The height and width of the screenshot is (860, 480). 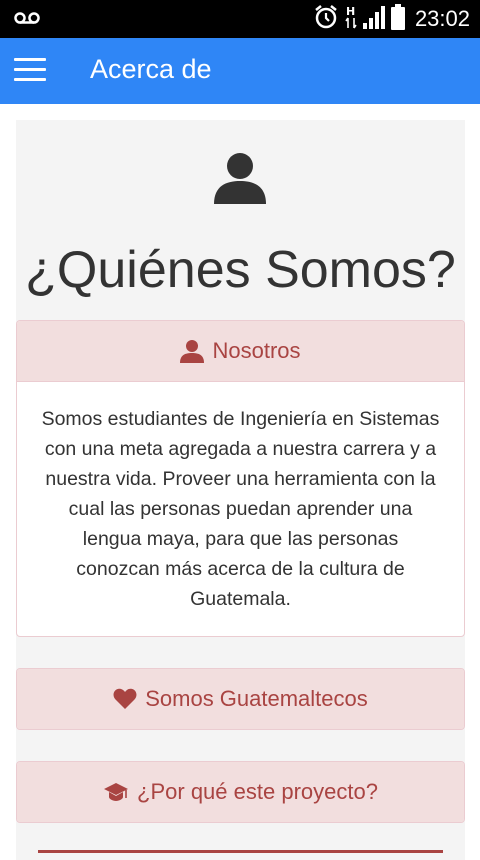 I want to click on heart-icon, so click(x=125, y=699).